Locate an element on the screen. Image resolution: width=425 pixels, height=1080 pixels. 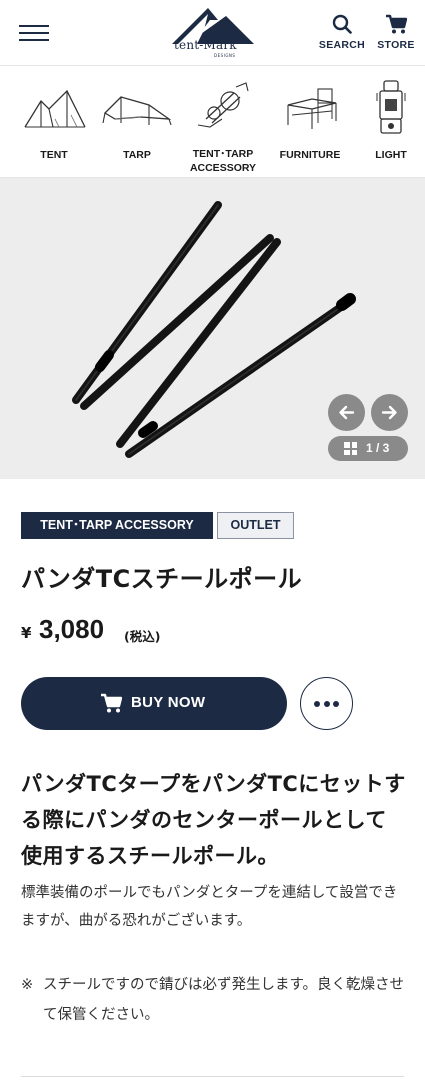
search-label: SEARCH is located at coordinates (342, 45).